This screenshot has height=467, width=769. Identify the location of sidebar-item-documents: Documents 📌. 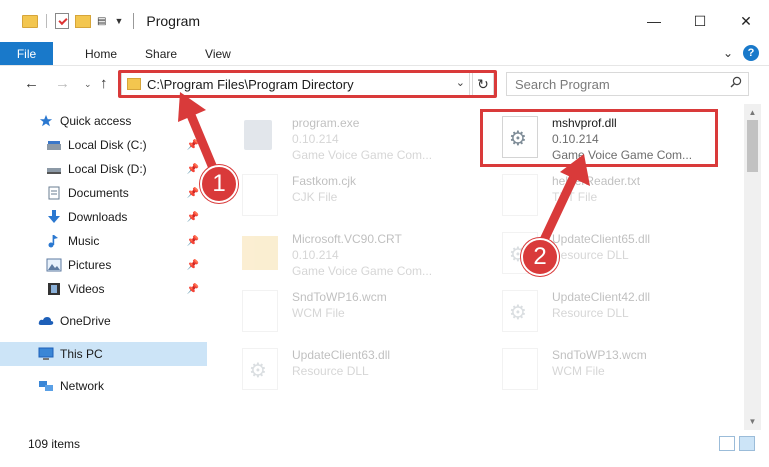
(103, 193).